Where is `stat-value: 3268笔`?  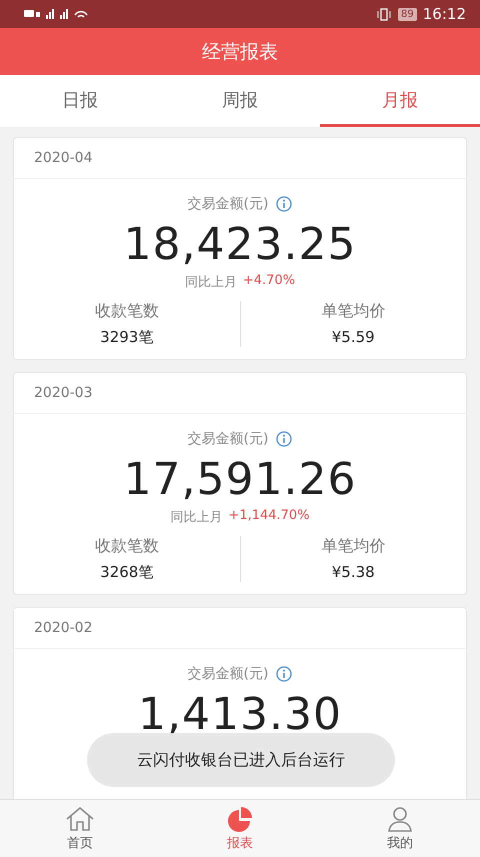
stat-value: 3268笔 is located at coordinates (127, 572).